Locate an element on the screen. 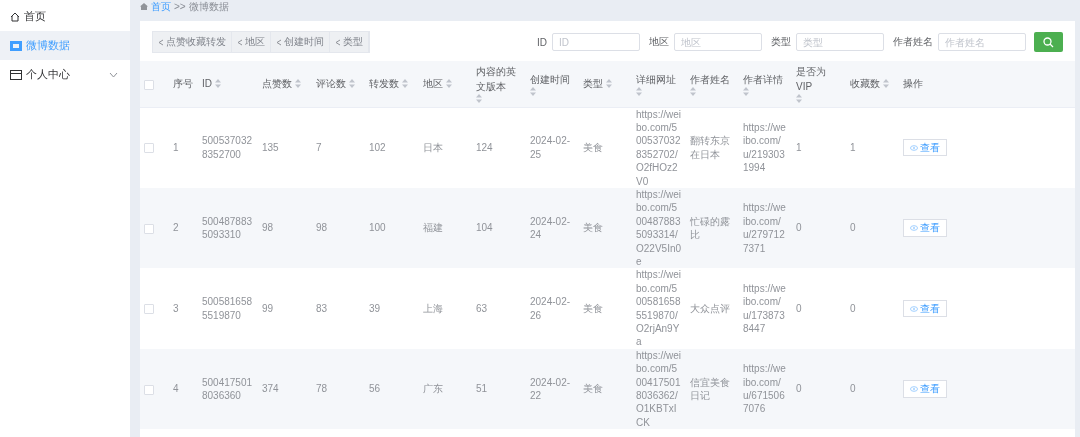 This screenshot has width=1080, height=437. nav-item: 首页 is located at coordinates (65, 16).